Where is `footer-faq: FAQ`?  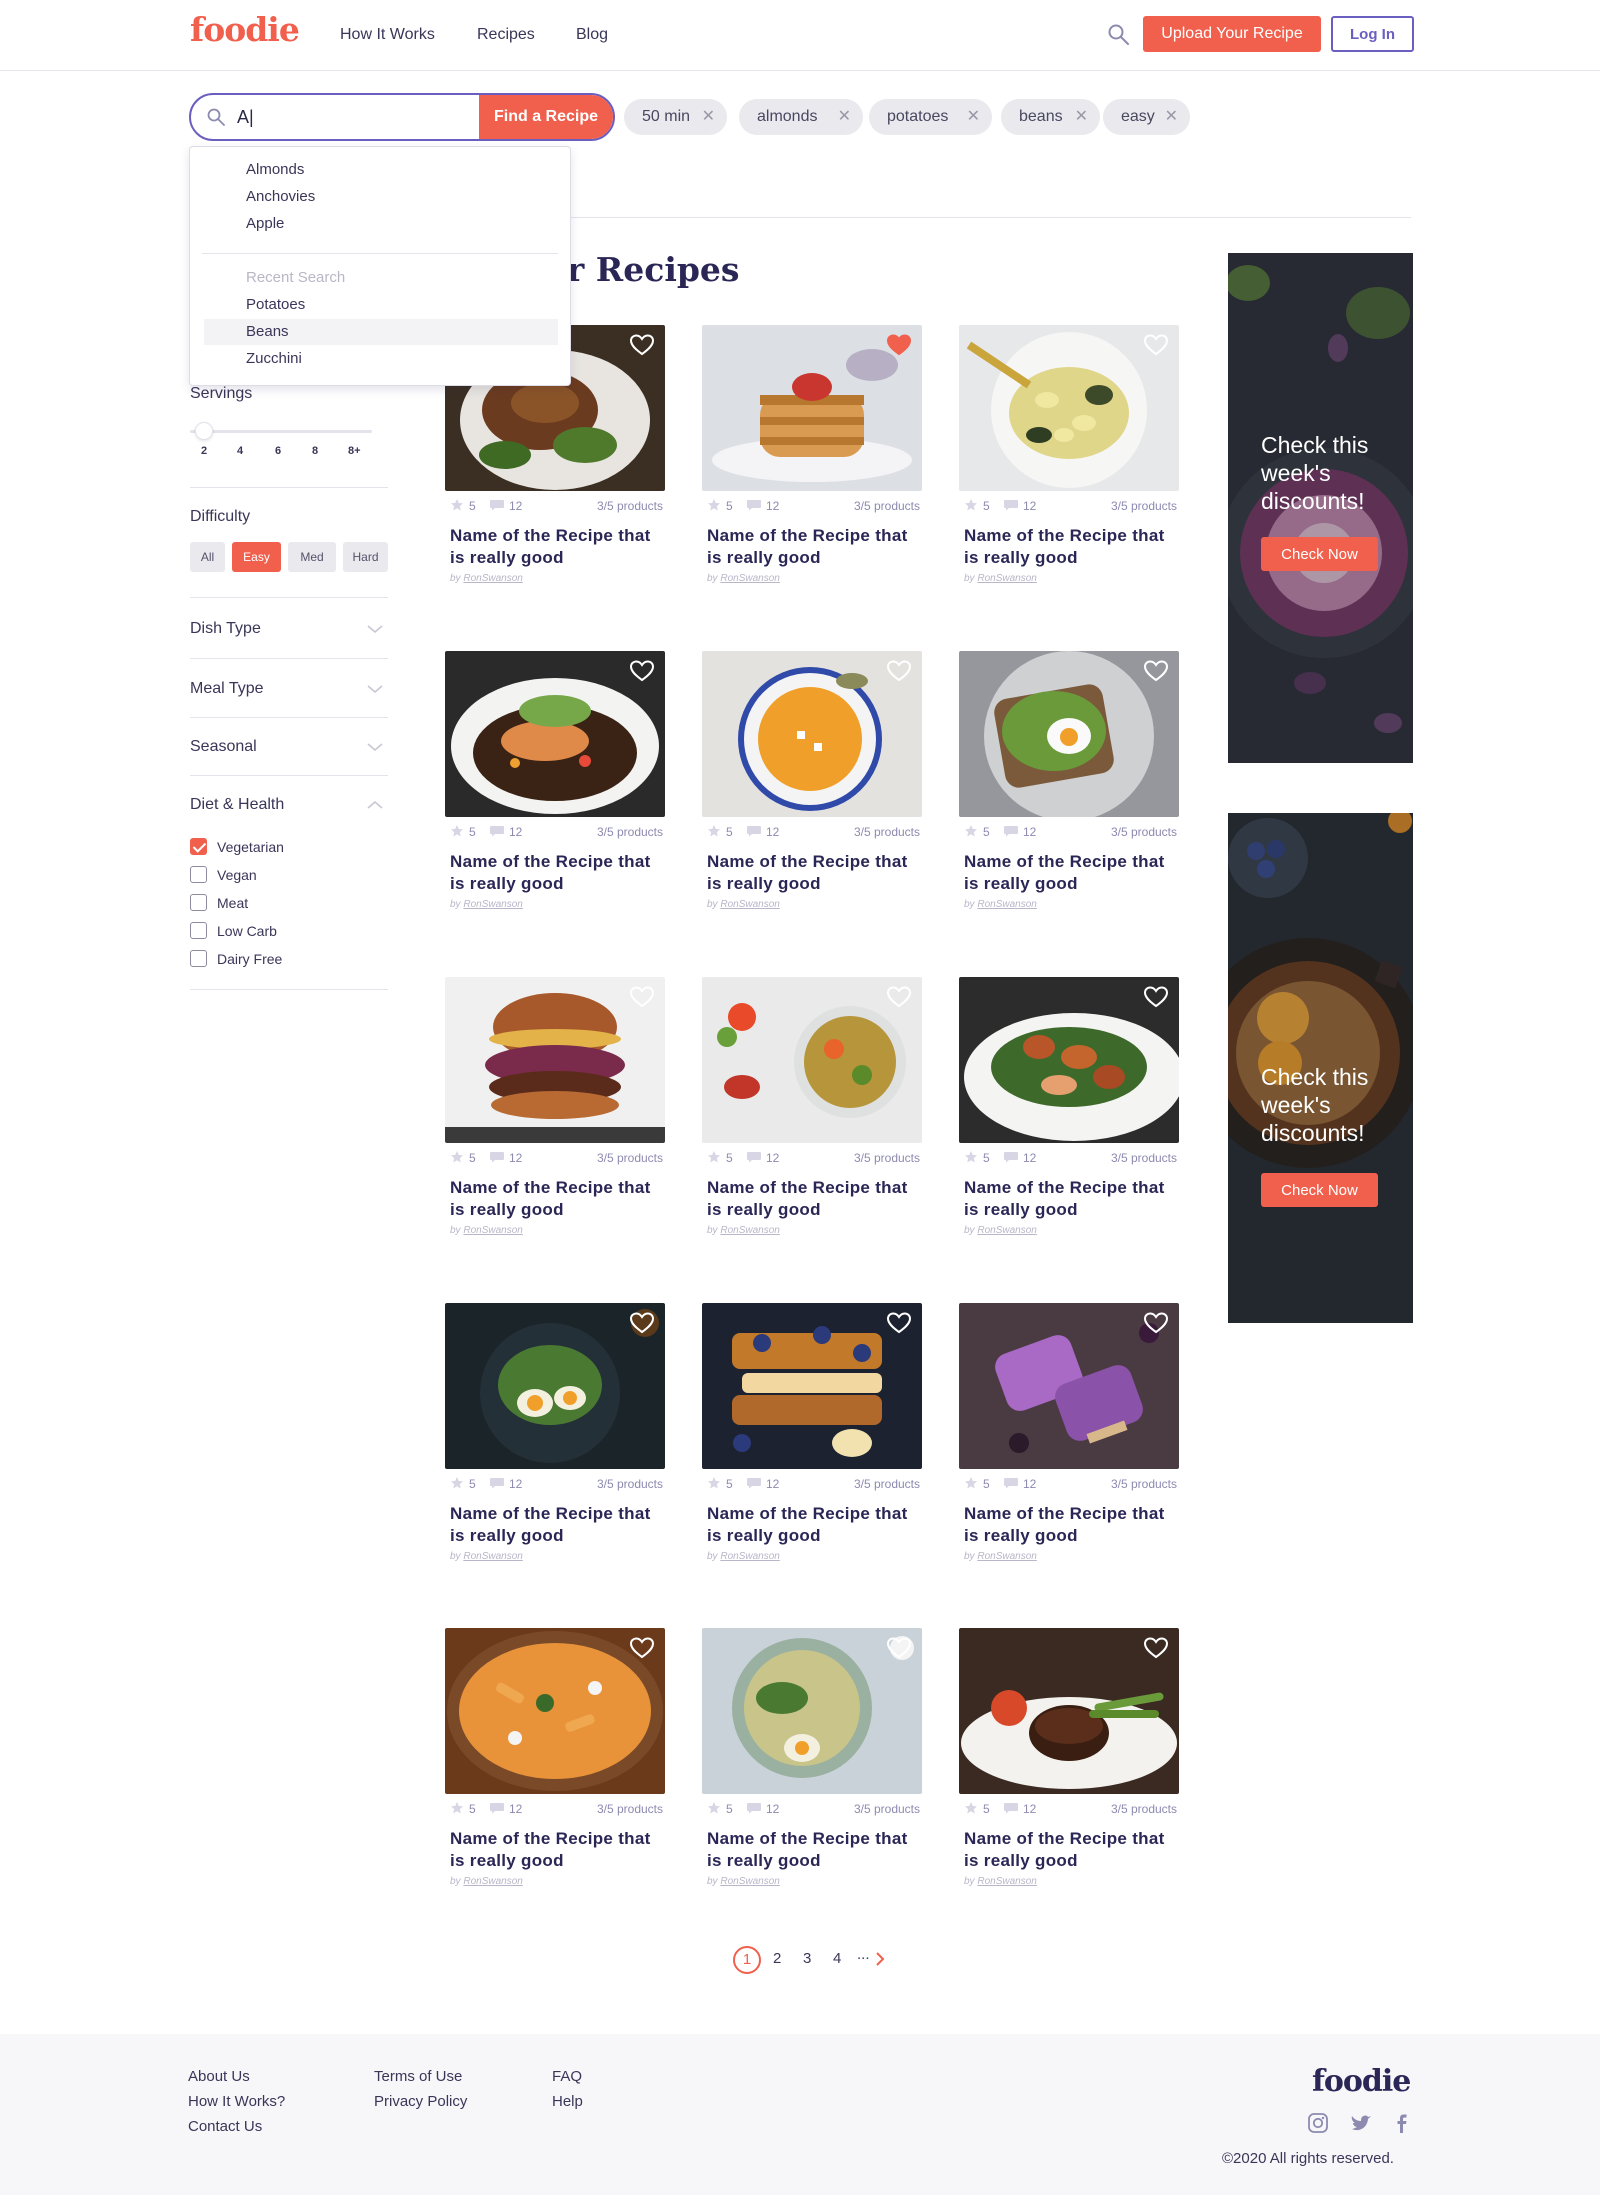
footer-faq: FAQ is located at coordinates (567, 2076).